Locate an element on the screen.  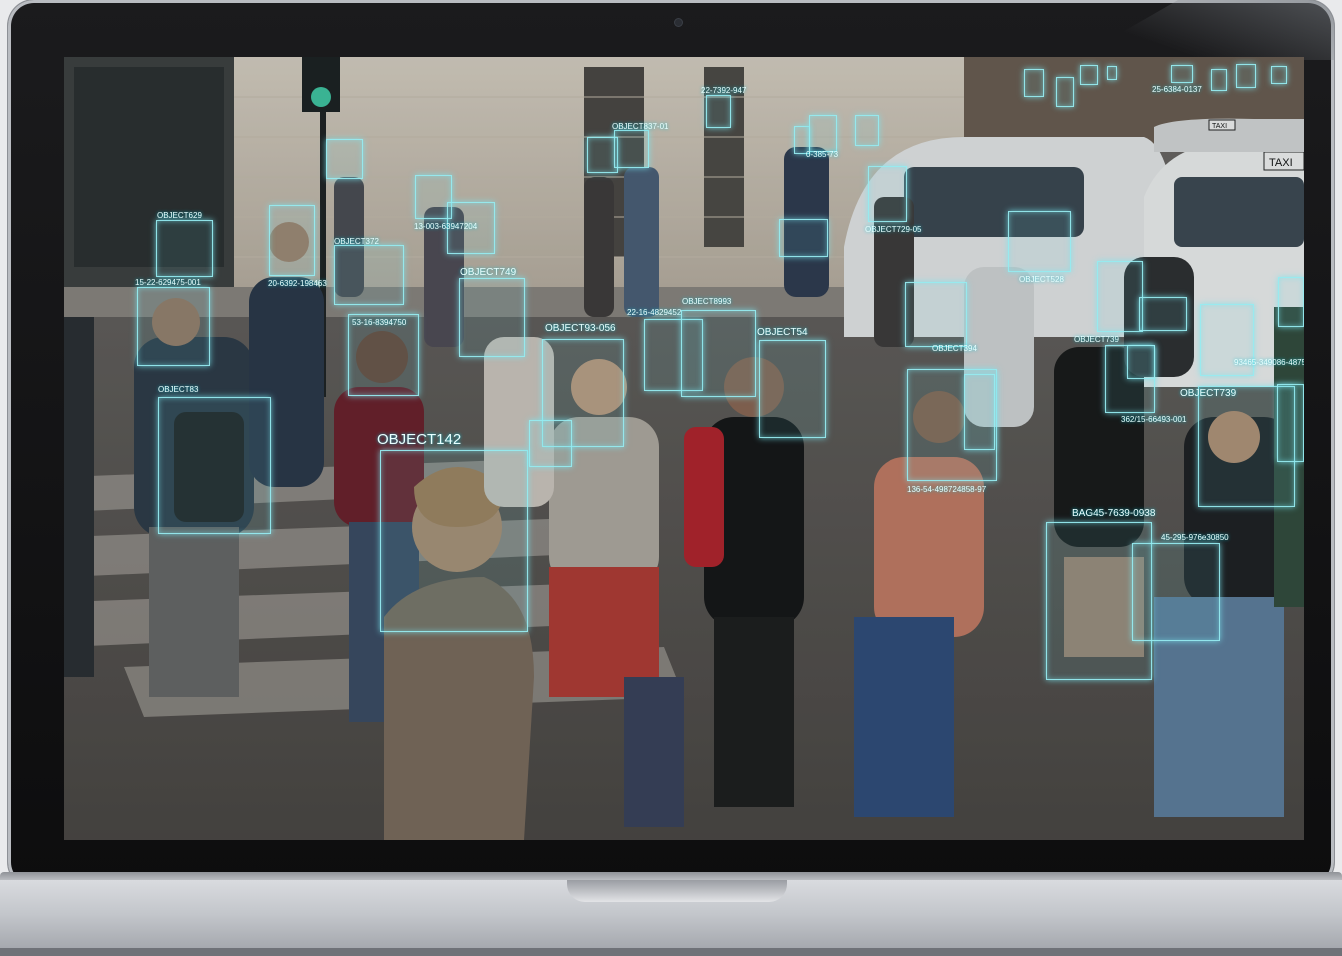
detection-label: OBJECT93-056 is located at coordinates (580, 328).